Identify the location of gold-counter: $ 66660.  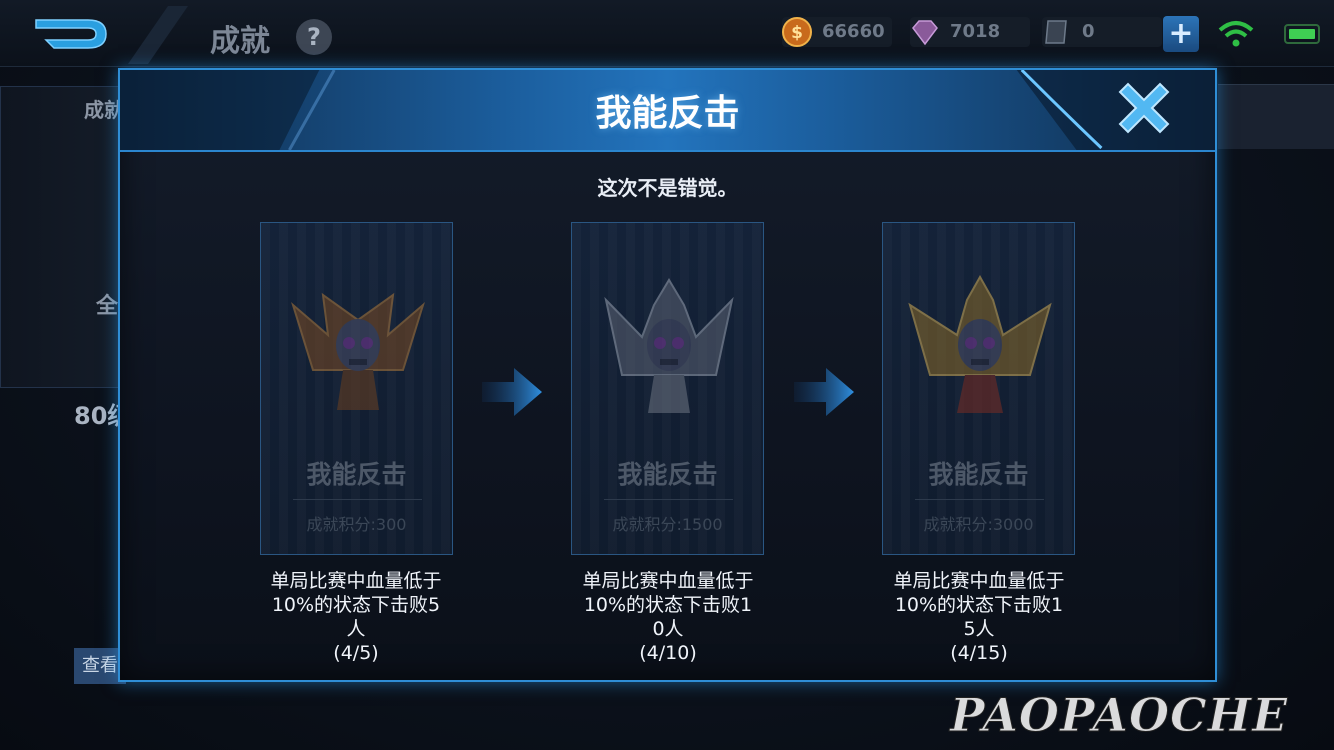
(837, 32).